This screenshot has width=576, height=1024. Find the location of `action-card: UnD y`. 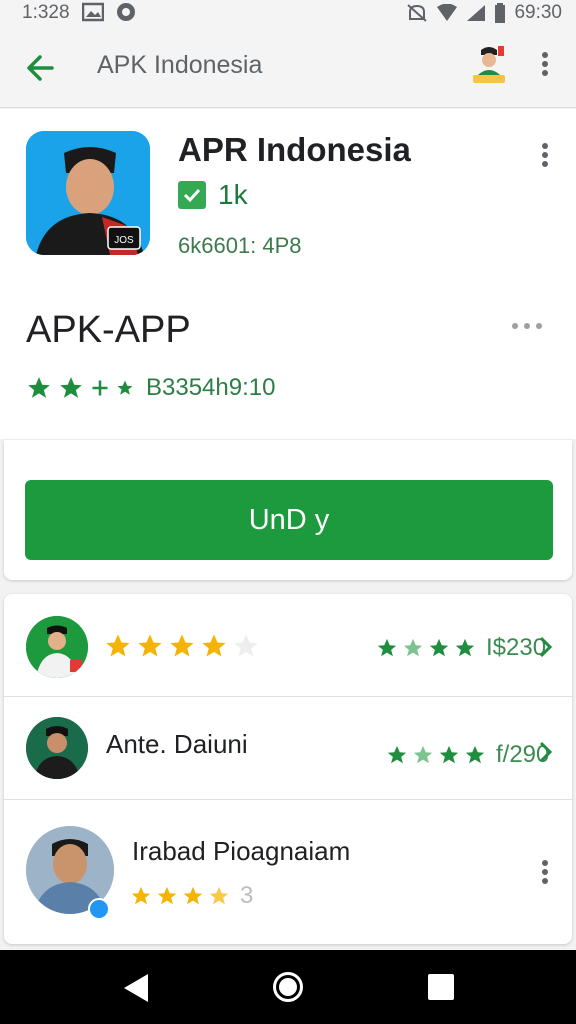

action-card: UnD y is located at coordinates (288, 510).